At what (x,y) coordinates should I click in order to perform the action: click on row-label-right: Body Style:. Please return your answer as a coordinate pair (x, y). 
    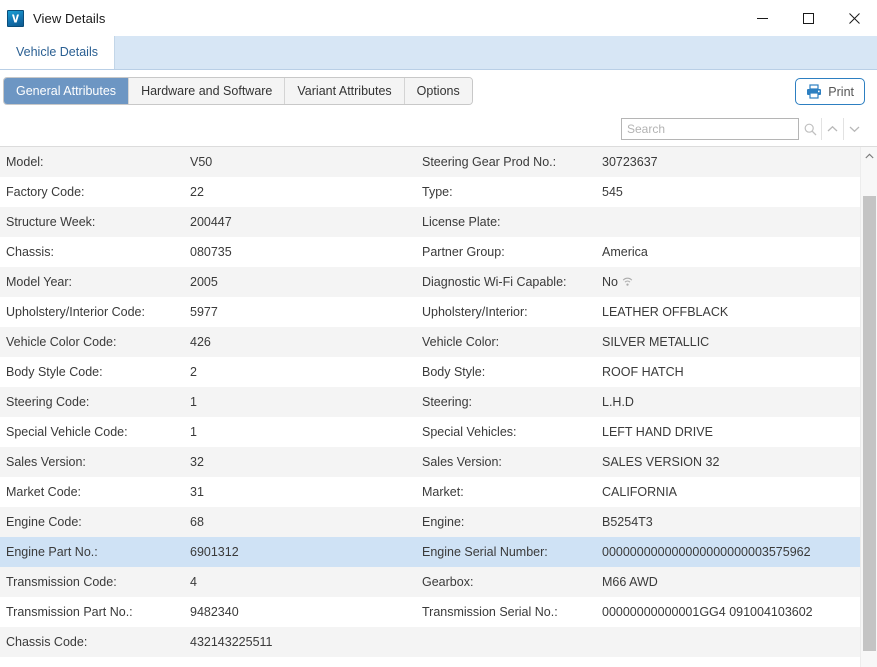
    Looking at the image, I should click on (454, 372).